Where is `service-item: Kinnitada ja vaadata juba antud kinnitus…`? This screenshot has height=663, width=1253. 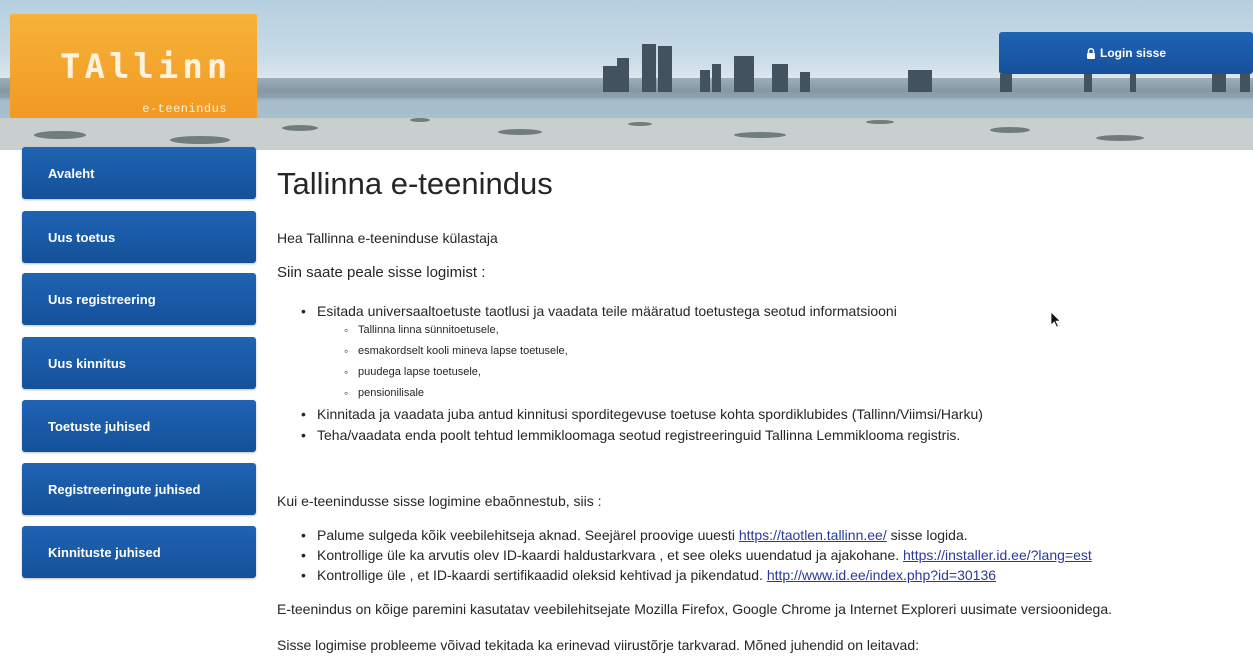 service-item: Kinnitada ja vaadata juba antud kinnitus… is located at coordinates (642, 414).